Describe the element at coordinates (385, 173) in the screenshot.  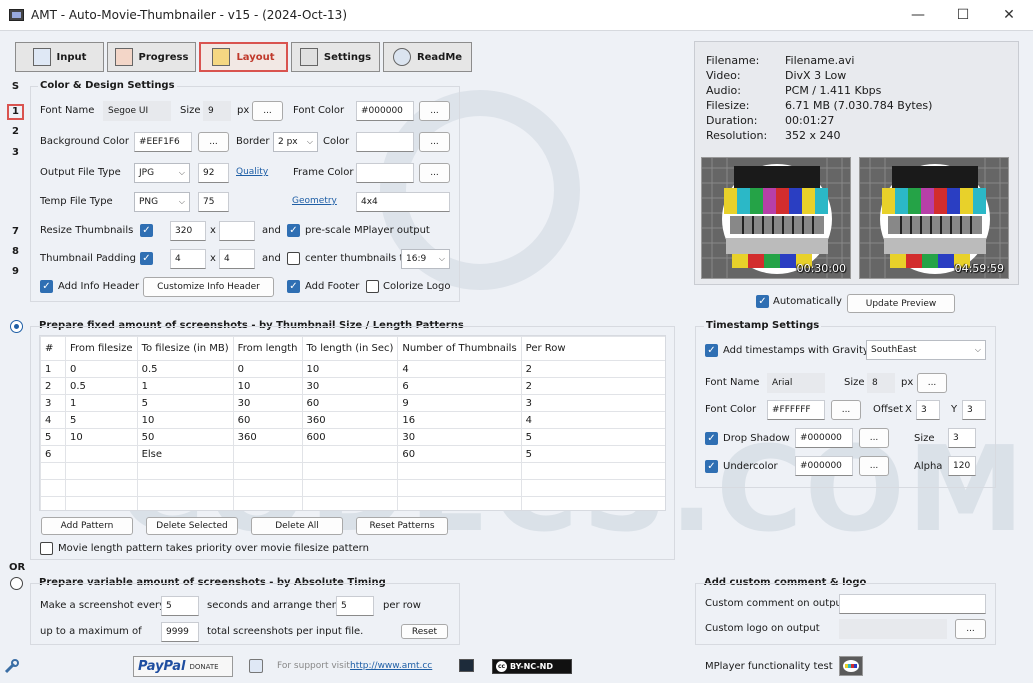
I see `frame-color-input` at that location.